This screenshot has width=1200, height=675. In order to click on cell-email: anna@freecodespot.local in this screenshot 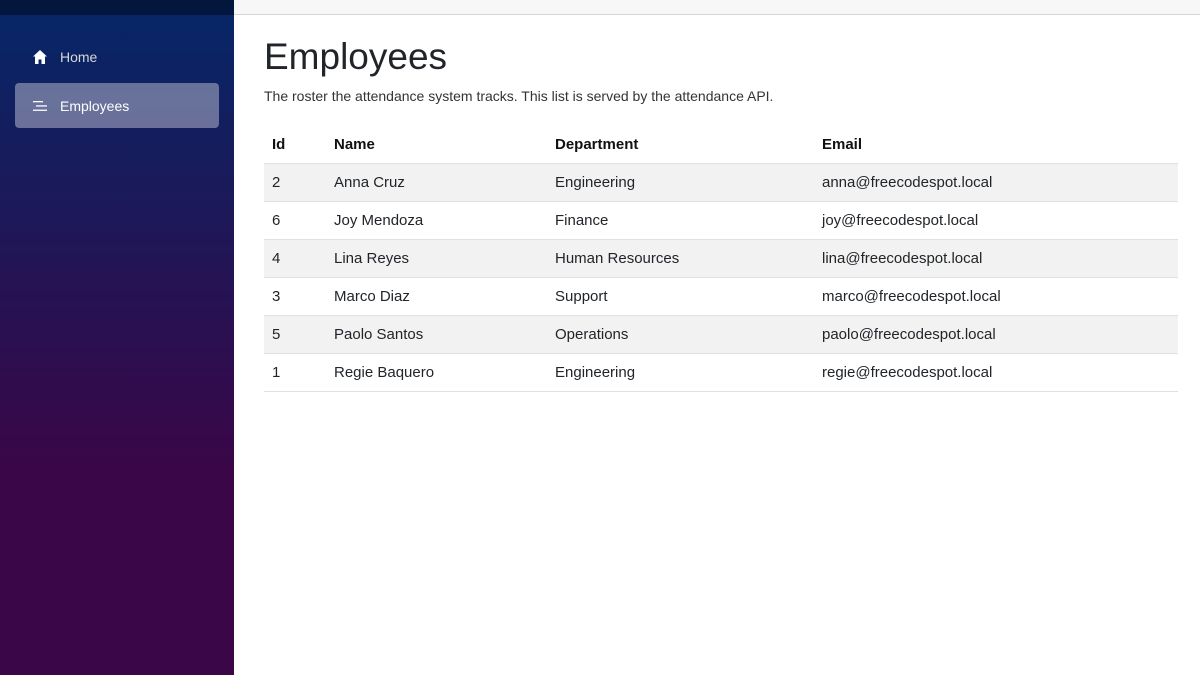, I will do `click(996, 182)`.